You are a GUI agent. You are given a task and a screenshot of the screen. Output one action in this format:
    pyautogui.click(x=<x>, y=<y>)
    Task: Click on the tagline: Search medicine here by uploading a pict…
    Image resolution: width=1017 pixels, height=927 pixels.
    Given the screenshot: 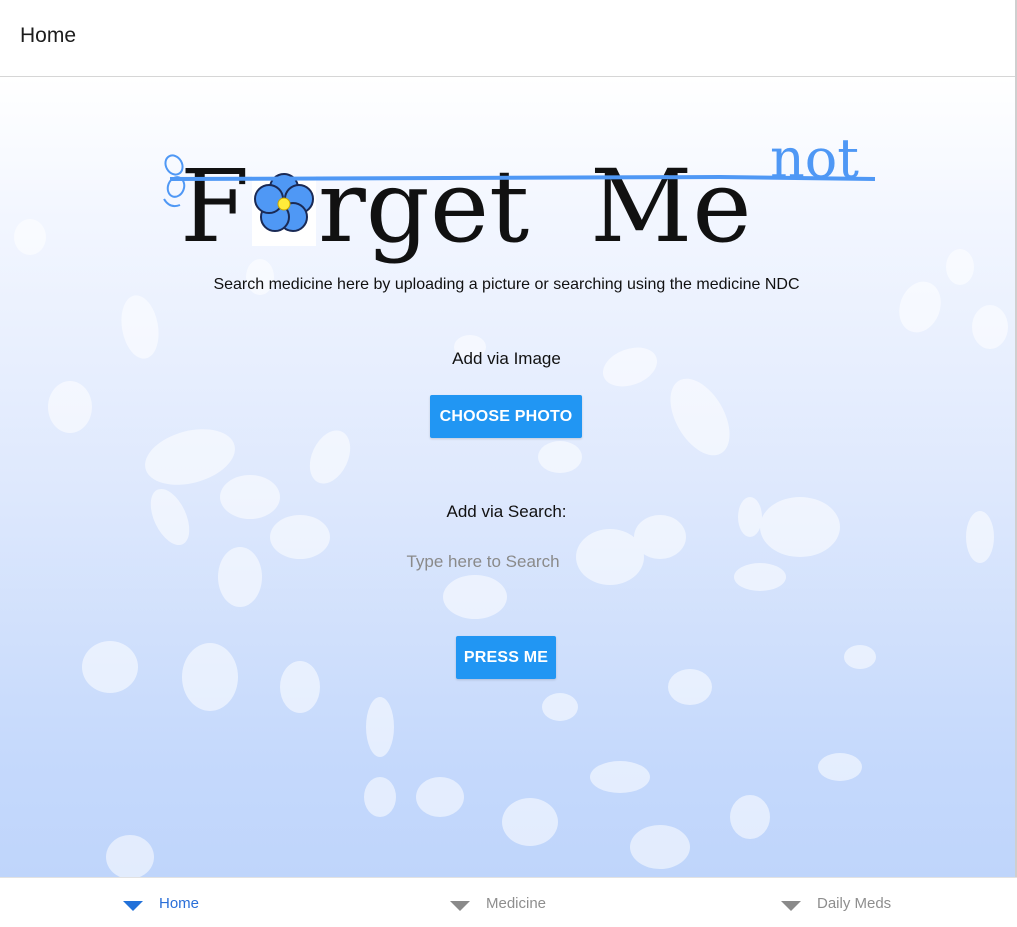 What is the action you would take?
    pyautogui.click(x=506, y=284)
    